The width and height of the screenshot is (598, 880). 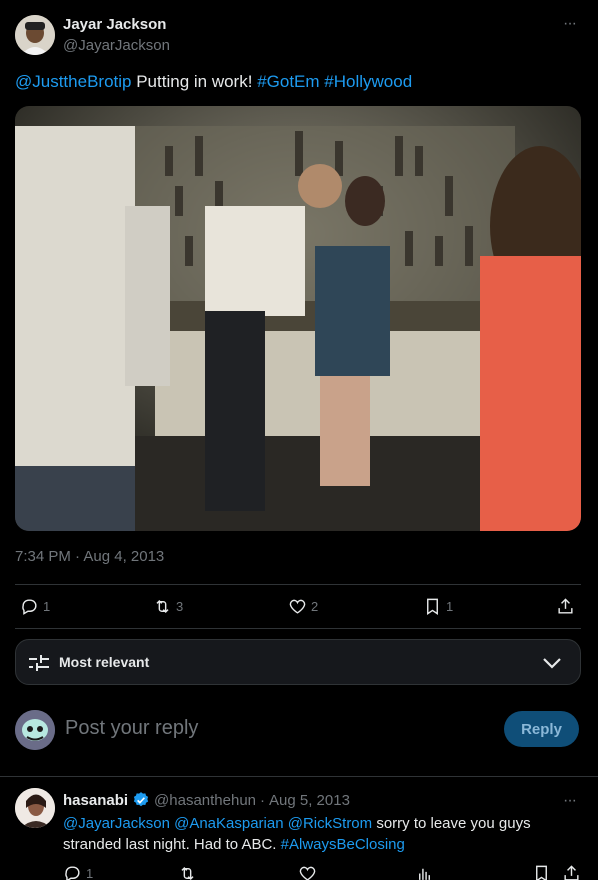 What do you see at coordinates (541, 729) in the screenshot?
I see `reply-button: Reply` at bounding box center [541, 729].